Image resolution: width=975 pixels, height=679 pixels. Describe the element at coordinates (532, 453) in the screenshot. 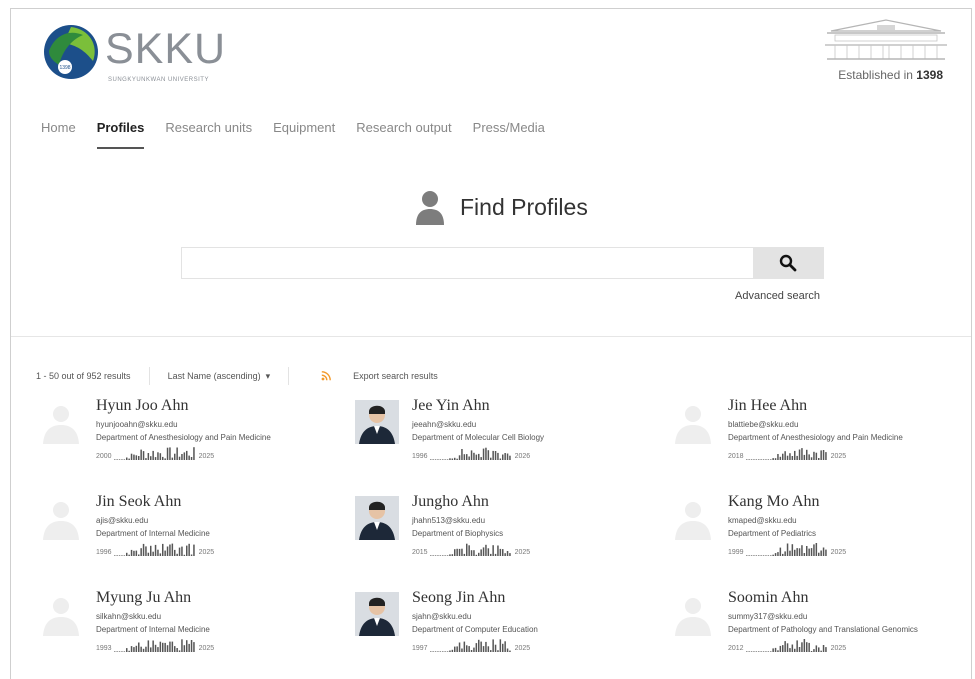

I see `activity-timeline: 1996 2026` at that location.